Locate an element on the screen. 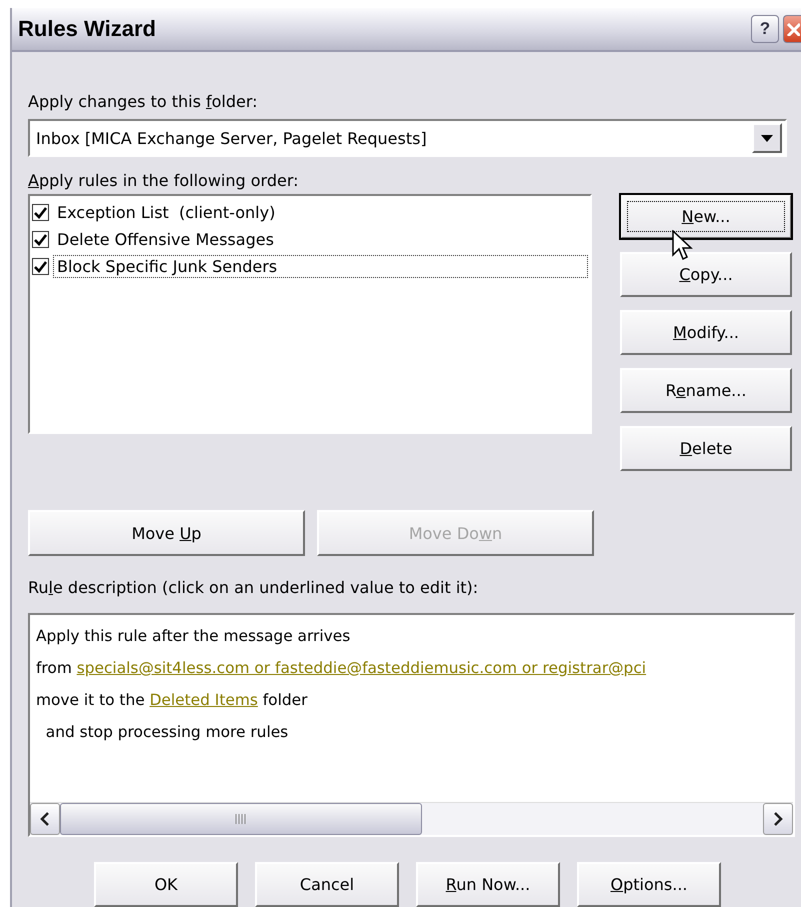 This screenshot has height=907, width=801. close-icon is located at coordinates (793, 29).